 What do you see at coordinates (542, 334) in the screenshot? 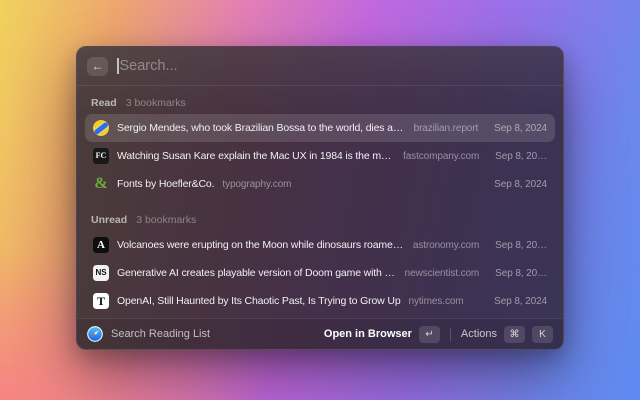
I see `k-key-icon: K` at bounding box center [542, 334].